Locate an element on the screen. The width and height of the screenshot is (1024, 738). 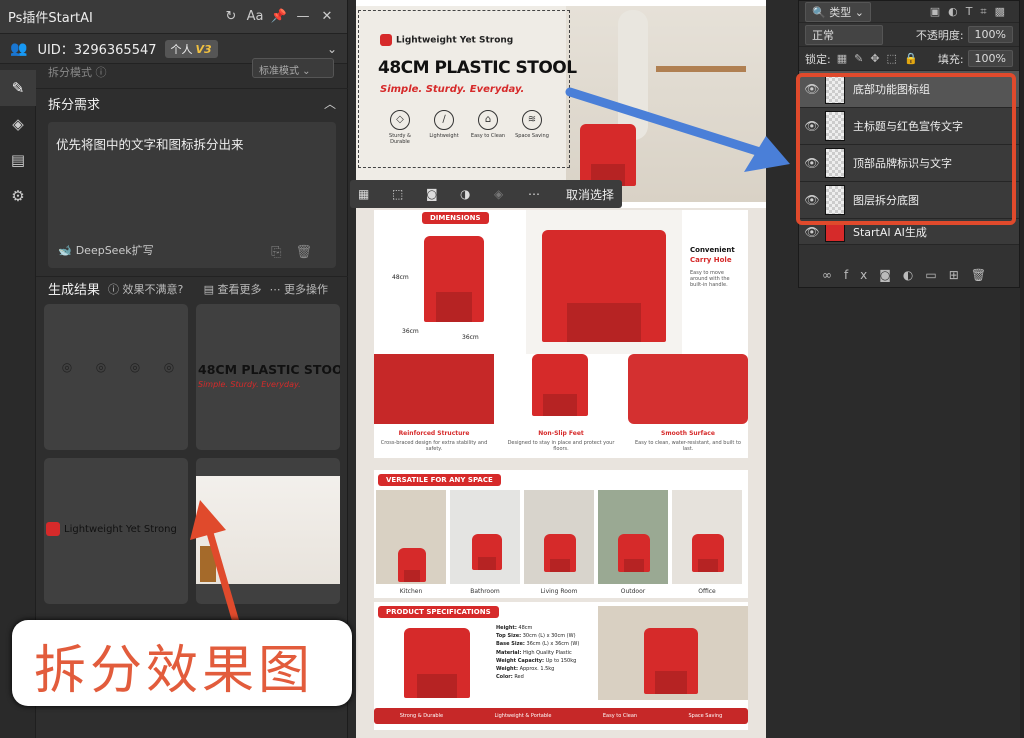
gear-icon: ⚙ is located at coordinates (18, 196).